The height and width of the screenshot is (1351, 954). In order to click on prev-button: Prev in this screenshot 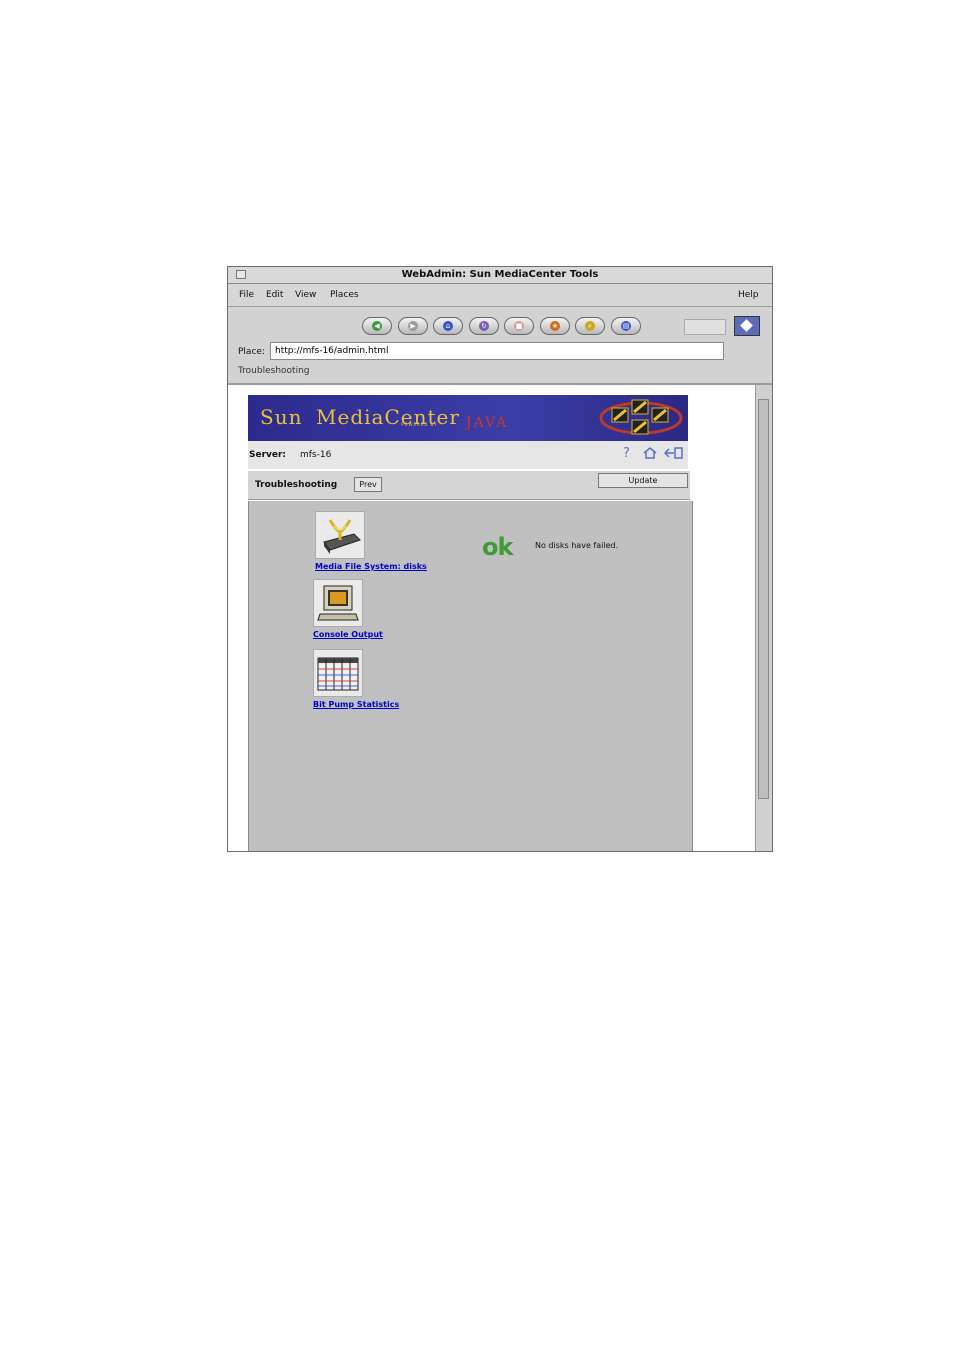, I will do `click(368, 484)`.